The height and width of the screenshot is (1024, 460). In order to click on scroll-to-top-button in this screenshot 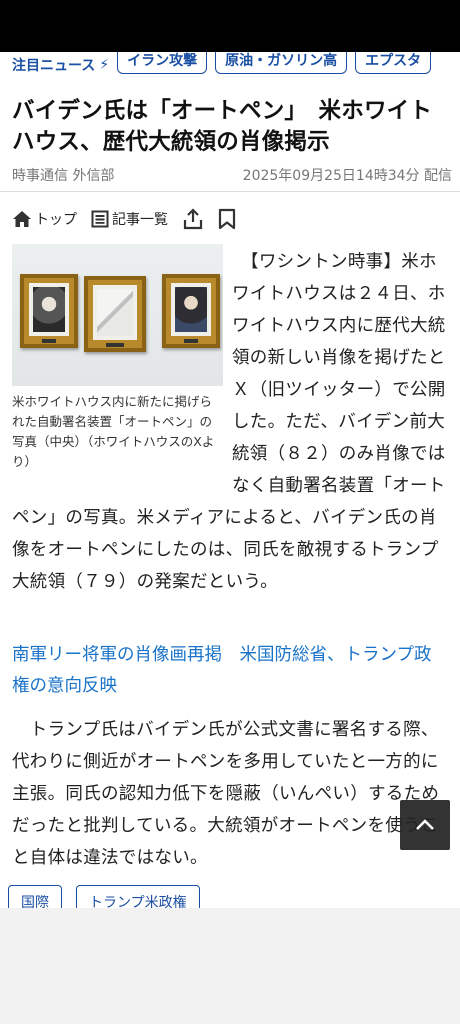, I will do `click(425, 825)`.